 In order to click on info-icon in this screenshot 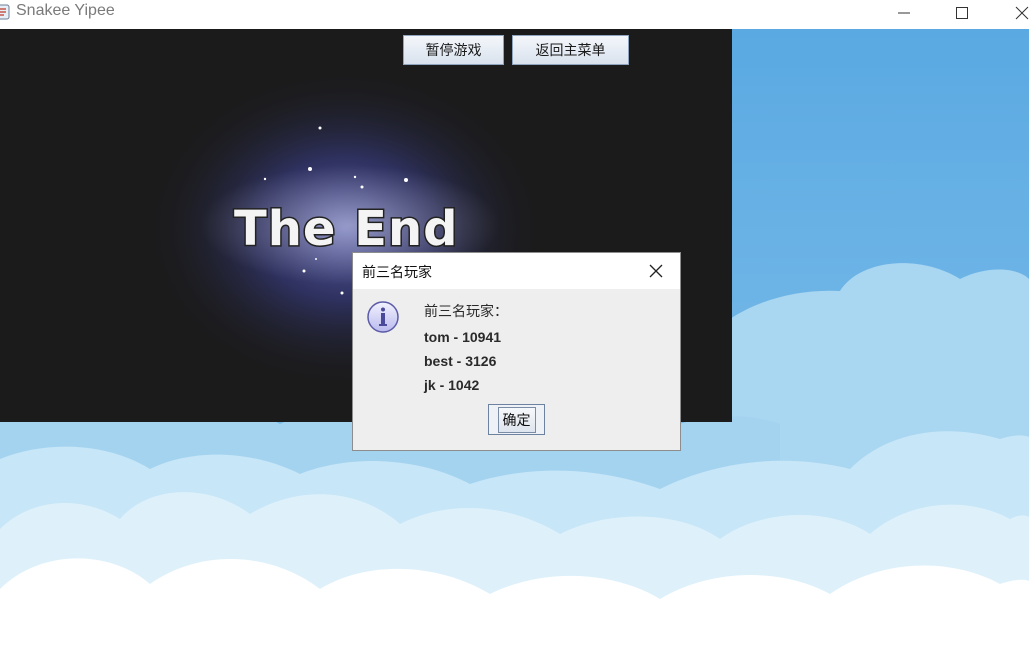, I will do `click(383, 317)`.